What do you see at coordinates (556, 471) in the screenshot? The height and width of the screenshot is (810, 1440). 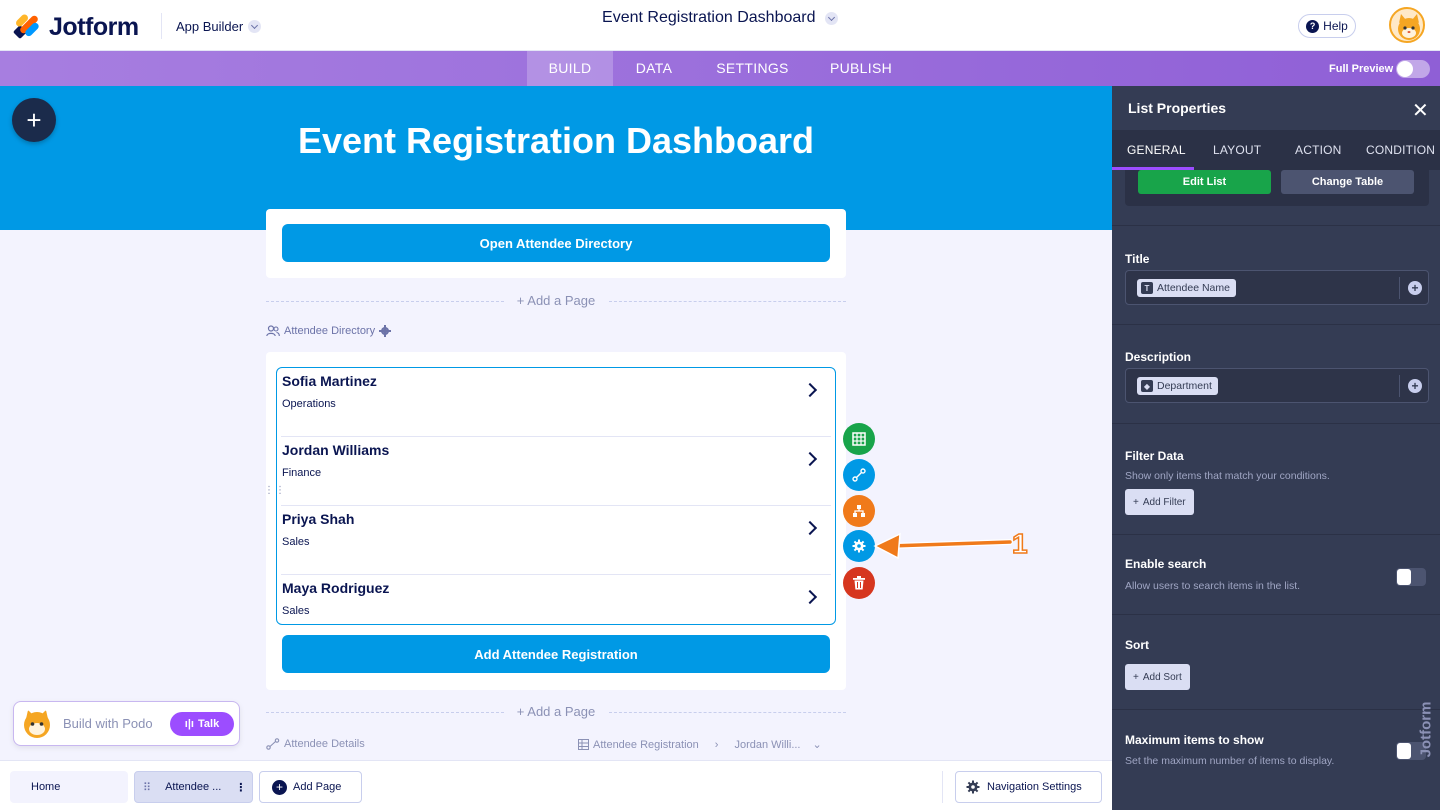 I see `list-item: Jordan Williams Finance` at bounding box center [556, 471].